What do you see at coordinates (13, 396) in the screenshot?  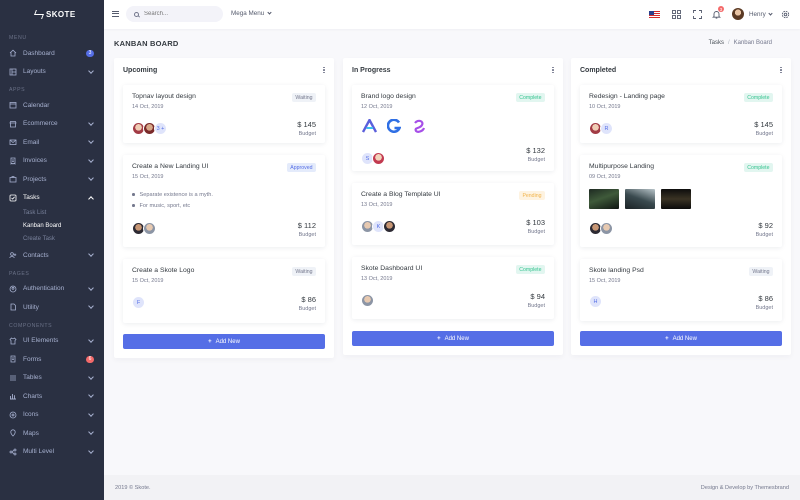 I see `bar-chart-icon` at bounding box center [13, 396].